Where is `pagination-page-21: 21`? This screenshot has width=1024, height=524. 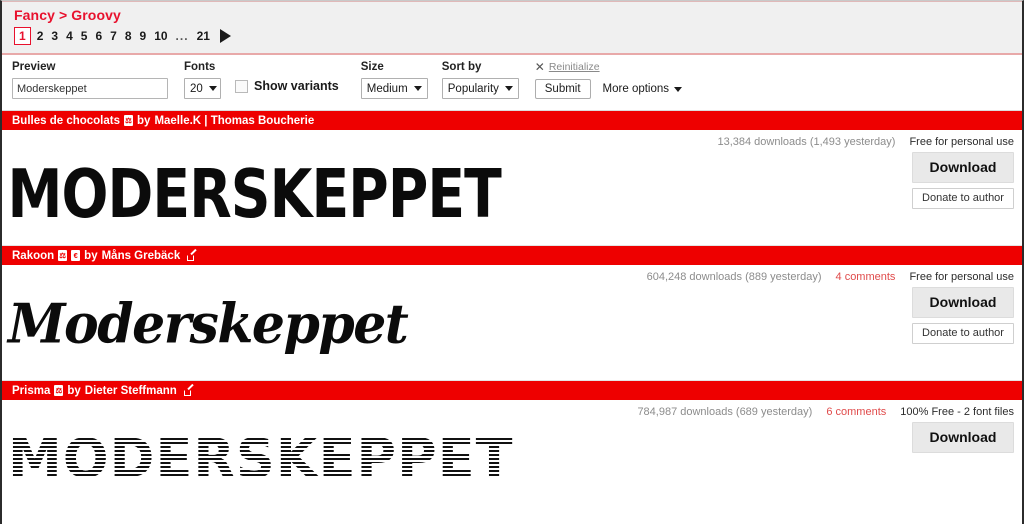
pagination-page-21: 21 is located at coordinates (203, 36).